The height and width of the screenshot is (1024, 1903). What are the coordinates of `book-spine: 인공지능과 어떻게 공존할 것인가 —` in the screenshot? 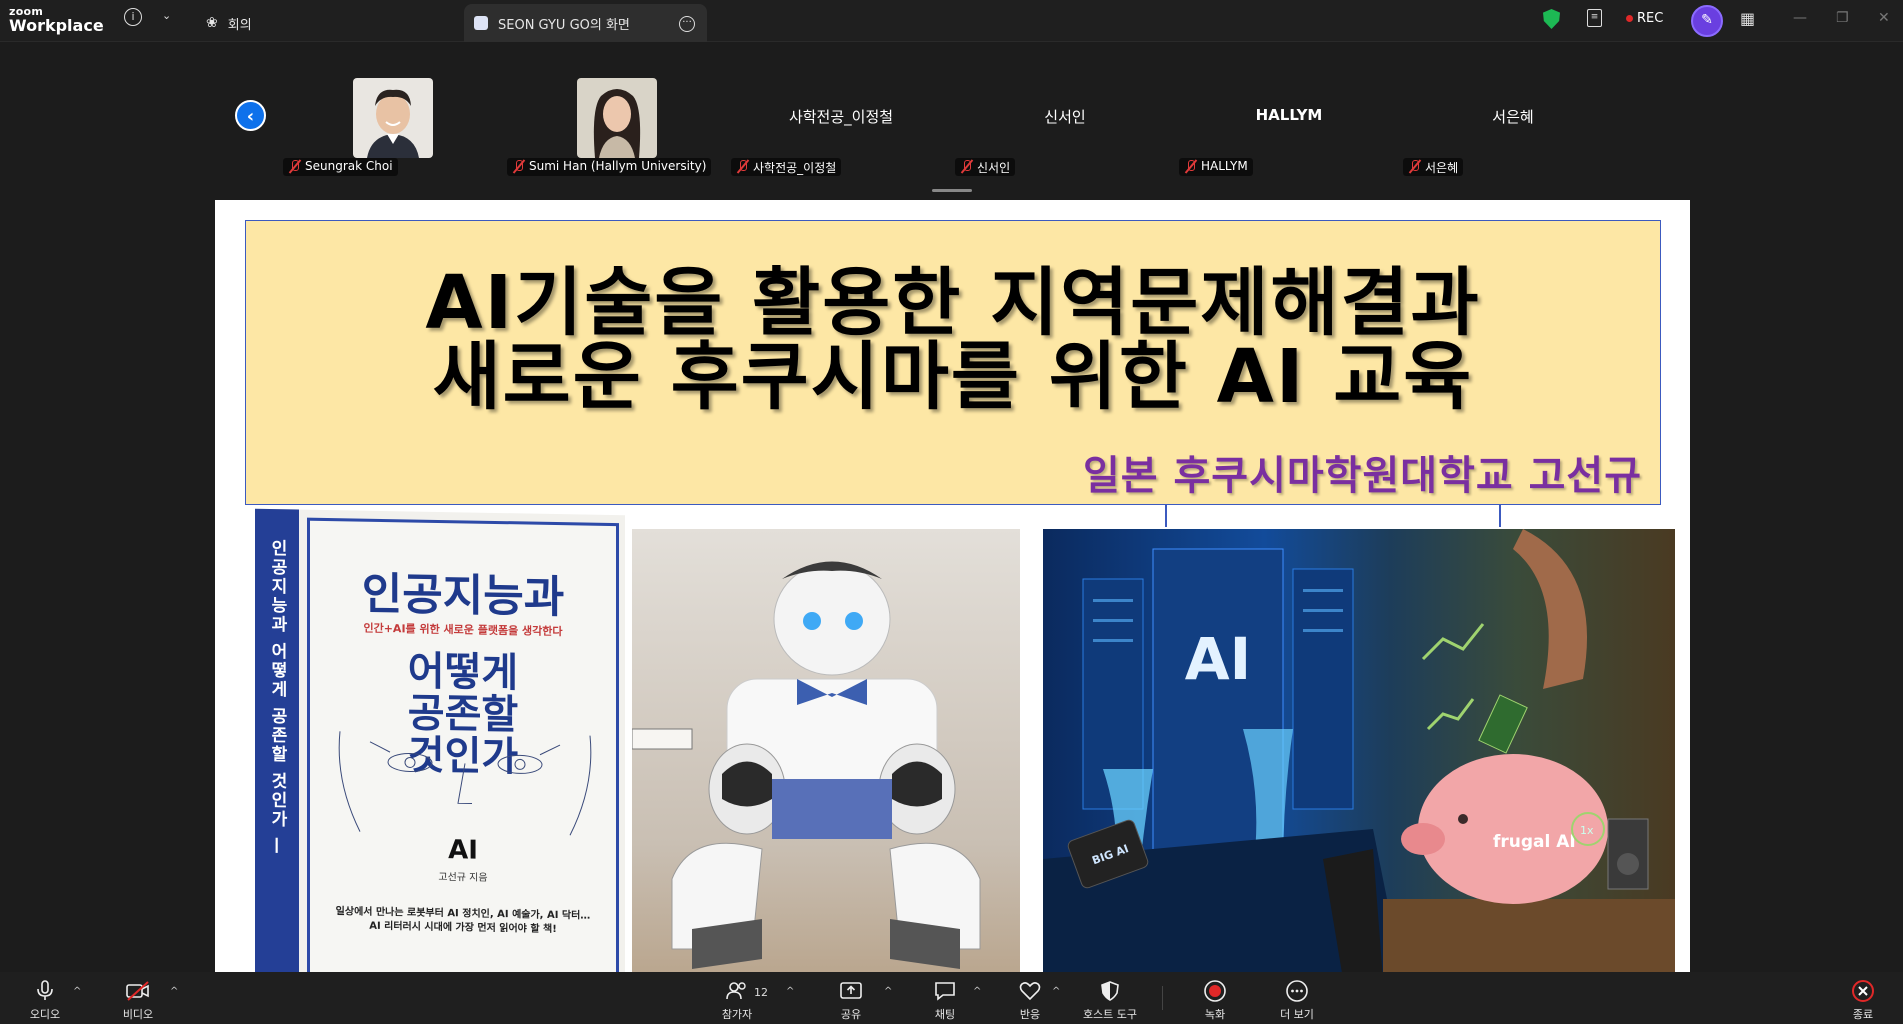 It's located at (277, 740).